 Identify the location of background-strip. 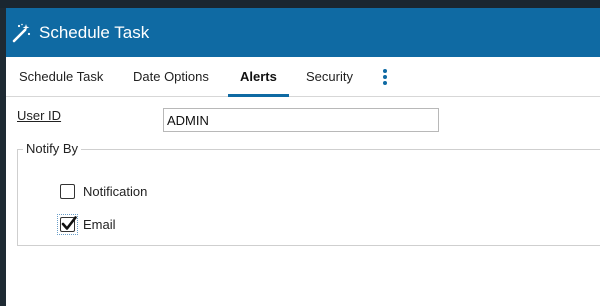
(300, 4).